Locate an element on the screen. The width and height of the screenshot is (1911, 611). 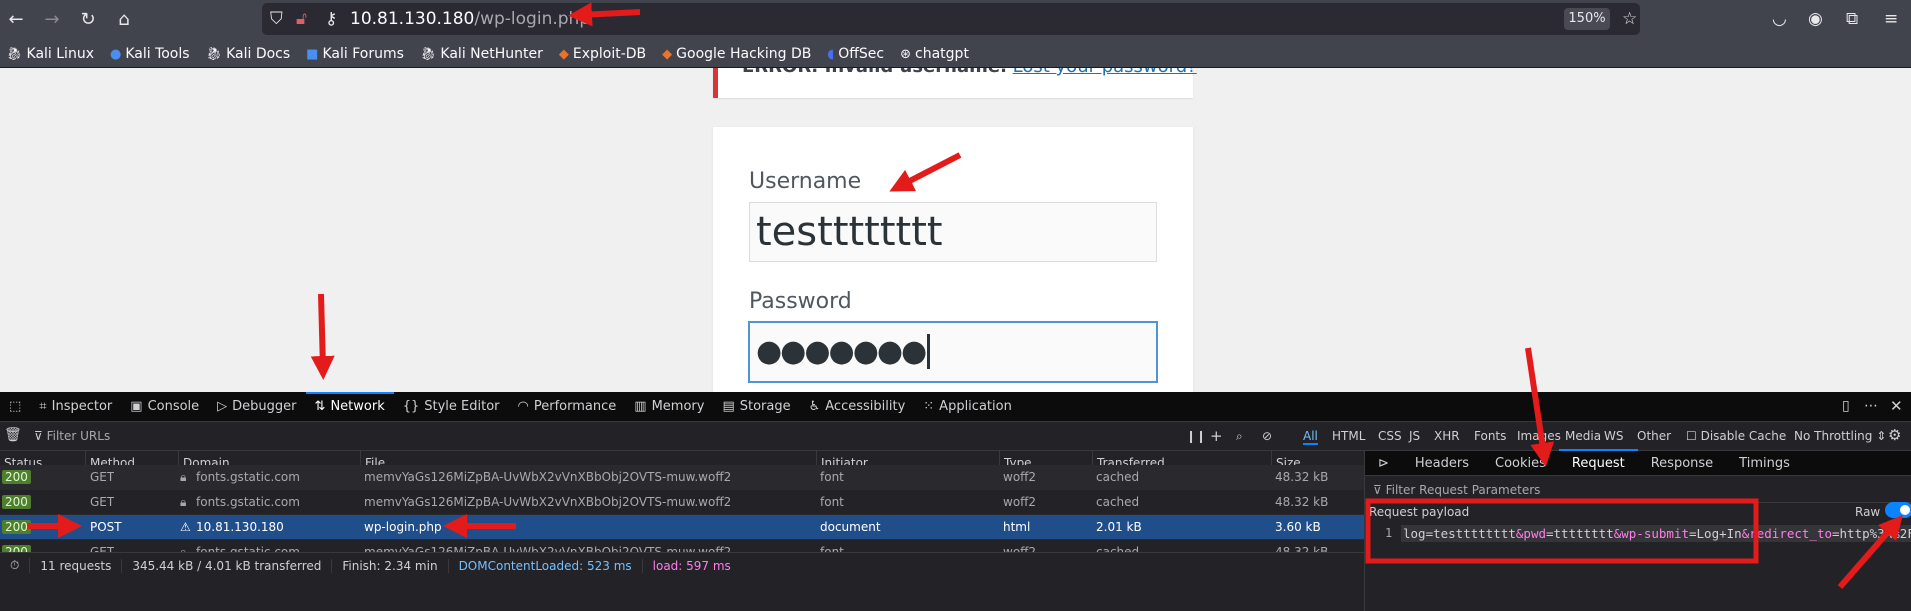
shield-icon: ⛉ is located at coordinates (276, 19).